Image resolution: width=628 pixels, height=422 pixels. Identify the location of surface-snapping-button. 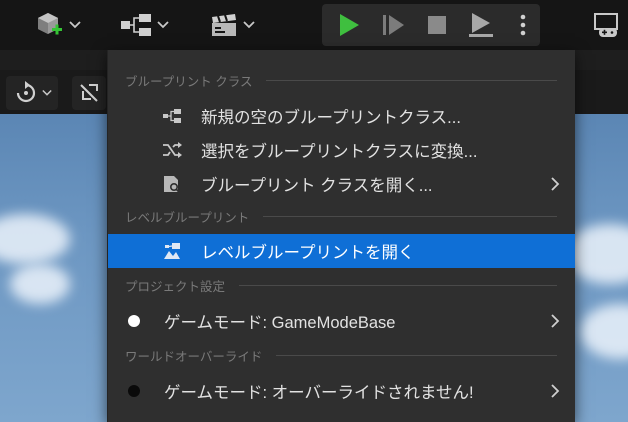
(89, 93).